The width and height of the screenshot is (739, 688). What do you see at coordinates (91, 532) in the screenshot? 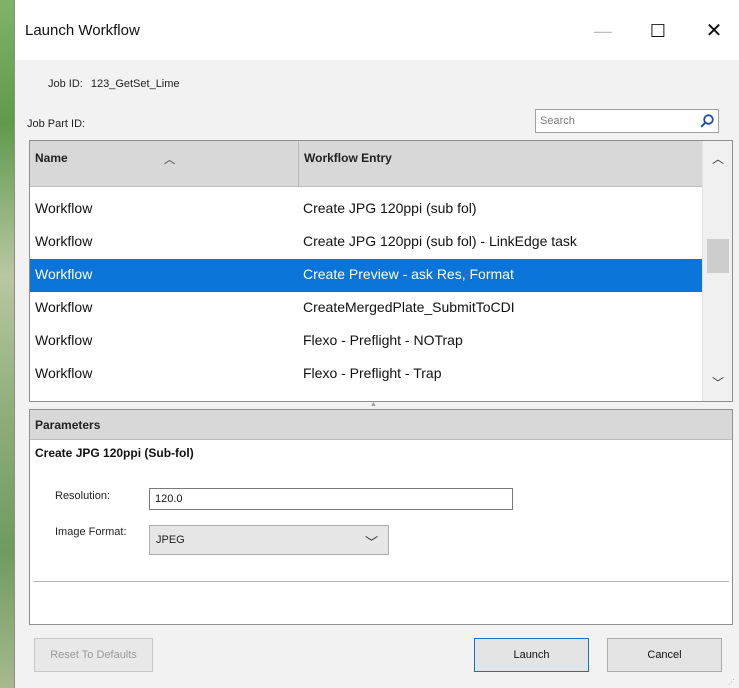
I see `image-format-label: Image Format:` at bounding box center [91, 532].